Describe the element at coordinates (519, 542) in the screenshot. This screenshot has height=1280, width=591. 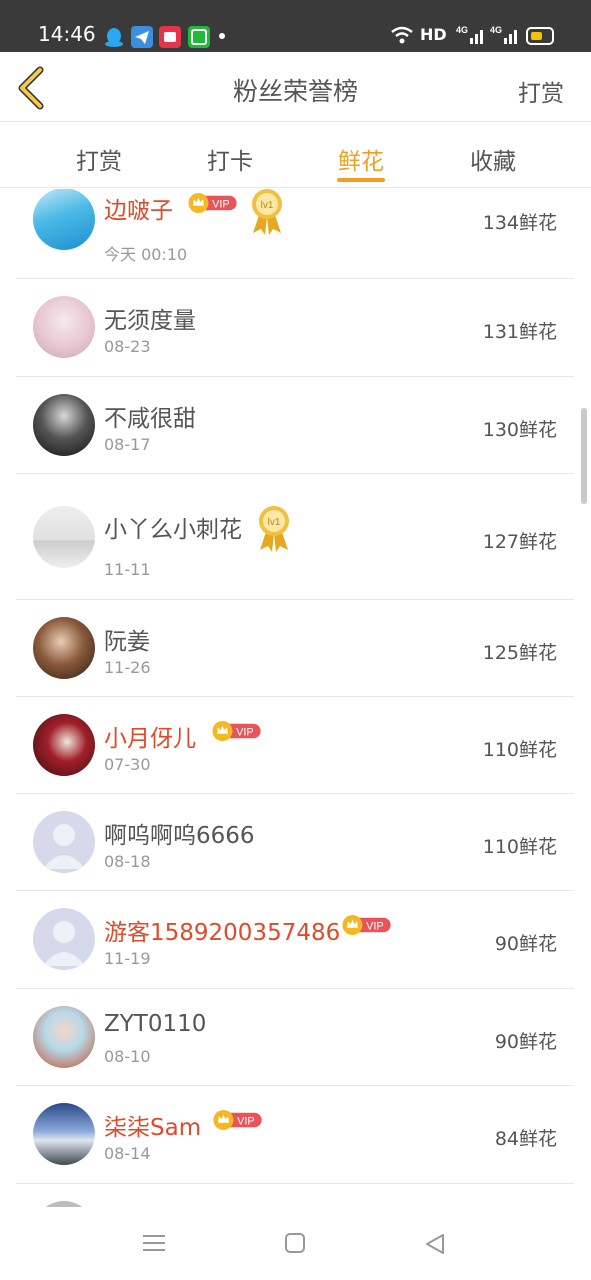
I see `flower-count: 127鲜花` at that location.